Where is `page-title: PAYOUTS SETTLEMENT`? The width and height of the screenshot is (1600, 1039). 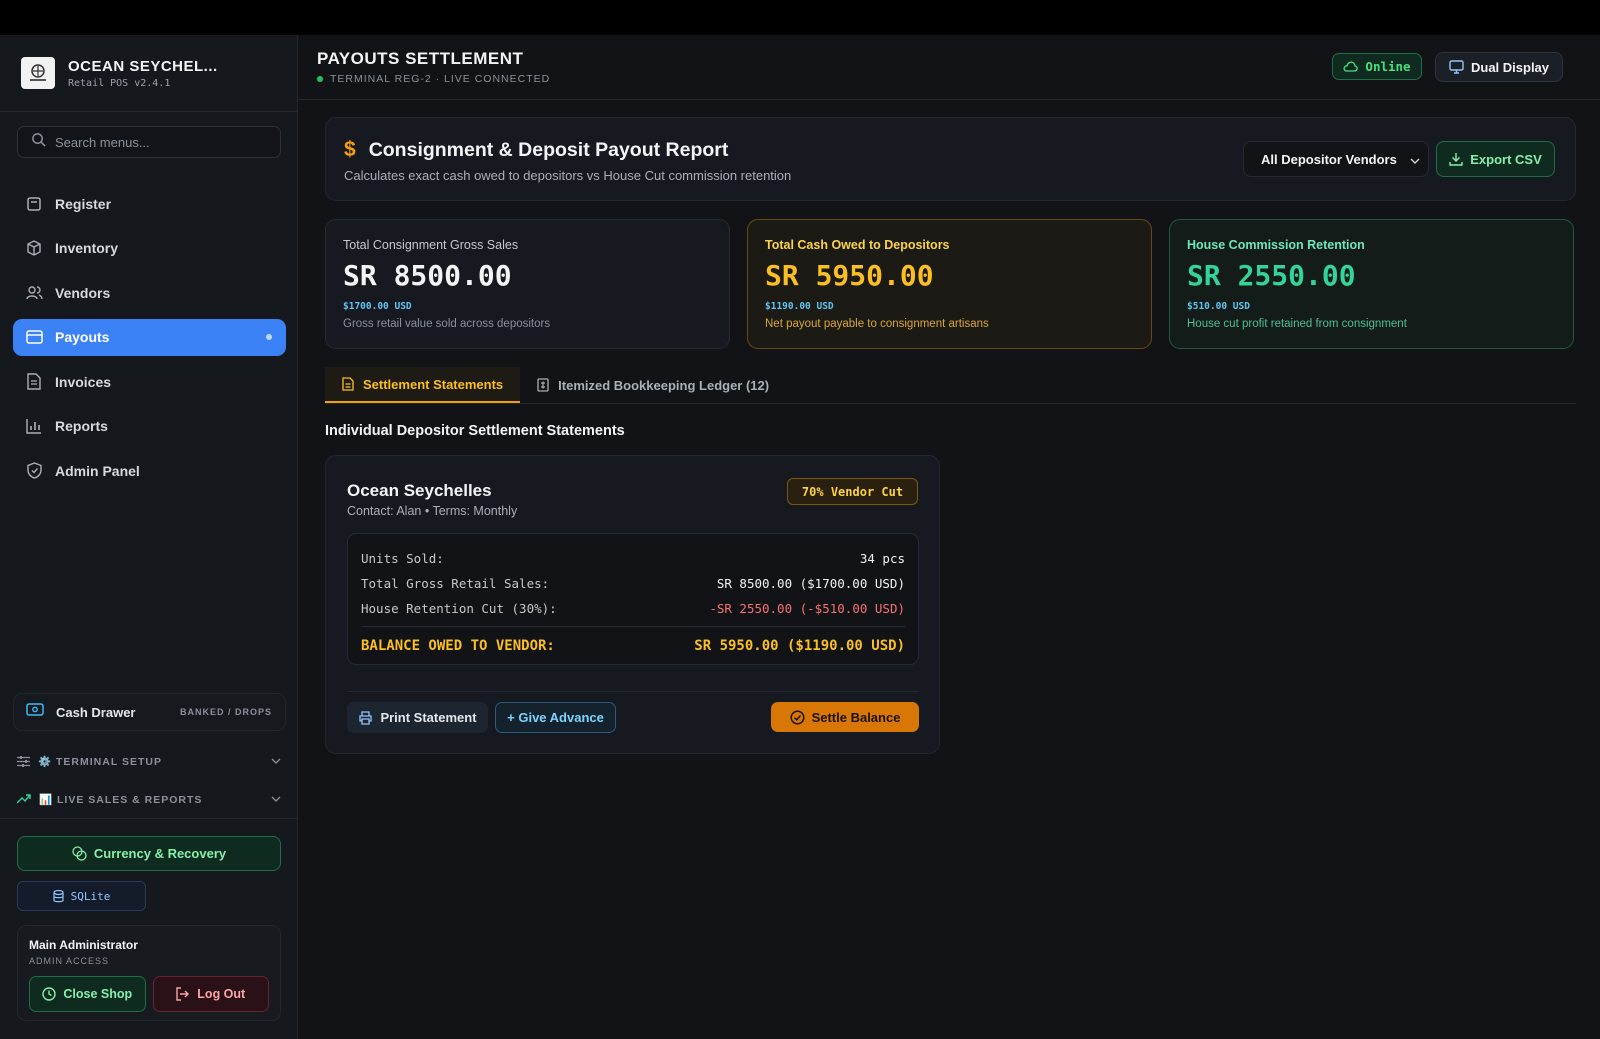 page-title: PAYOUTS SETTLEMENT is located at coordinates (420, 58).